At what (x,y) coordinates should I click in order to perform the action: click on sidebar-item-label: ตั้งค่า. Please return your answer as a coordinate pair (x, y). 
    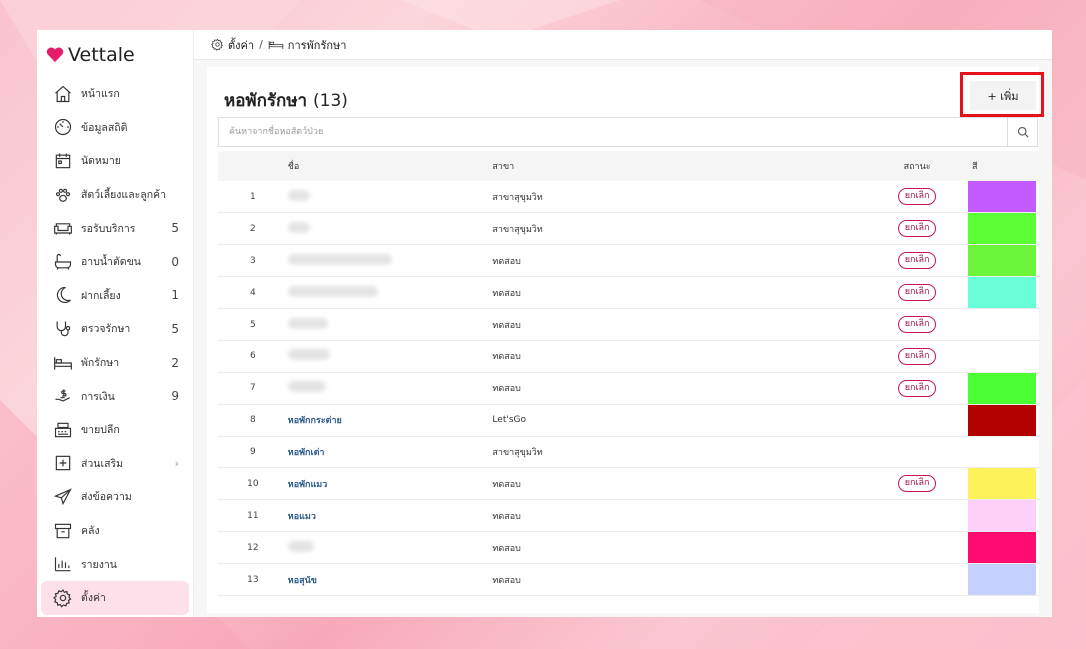
    Looking at the image, I should click on (93, 598).